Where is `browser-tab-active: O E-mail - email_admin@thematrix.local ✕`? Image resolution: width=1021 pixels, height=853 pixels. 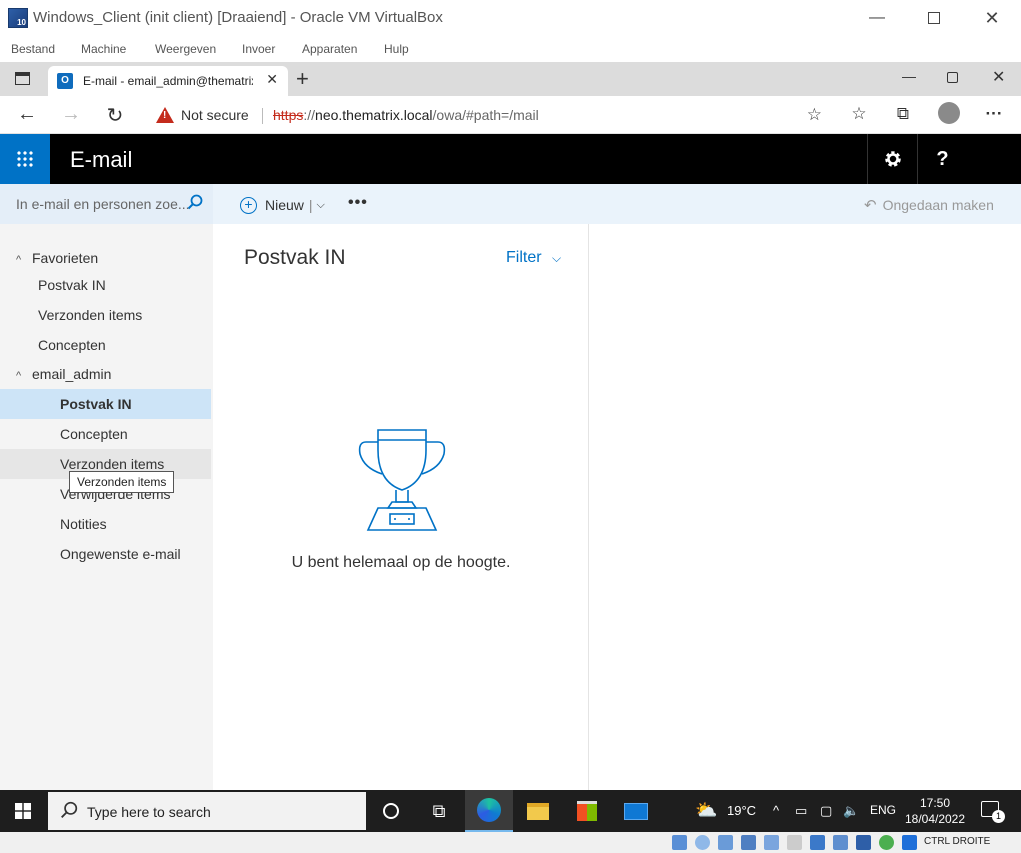
browser-tab-active: O E-mail - email_admin@thematrix.local ✕ is located at coordinates (168, 81).